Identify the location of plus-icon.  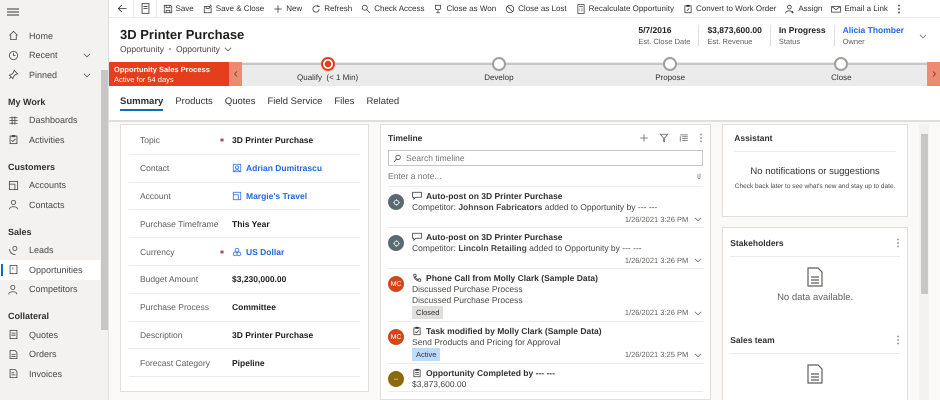
(278, 9).